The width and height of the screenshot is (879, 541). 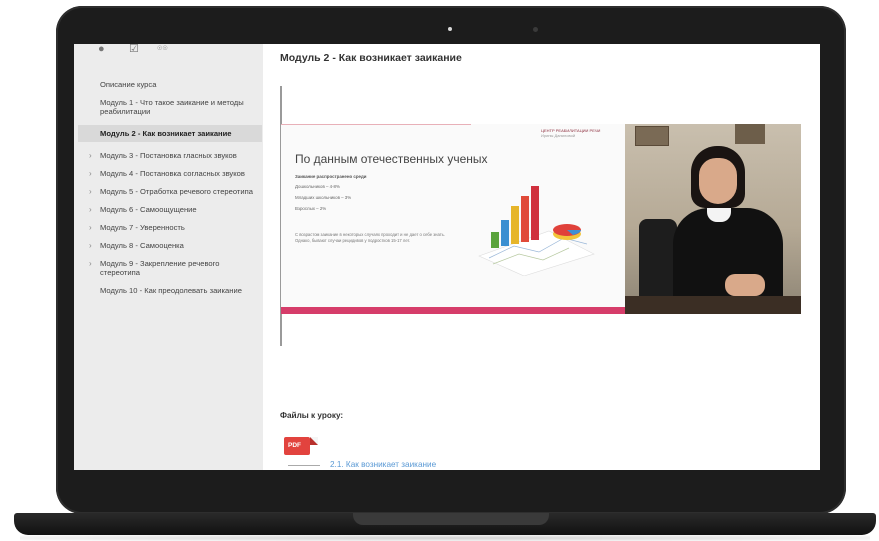 I want to click on sidebar-item-module-6: › Модуль 6 - Самоощущение, so click(x=172, y=209).